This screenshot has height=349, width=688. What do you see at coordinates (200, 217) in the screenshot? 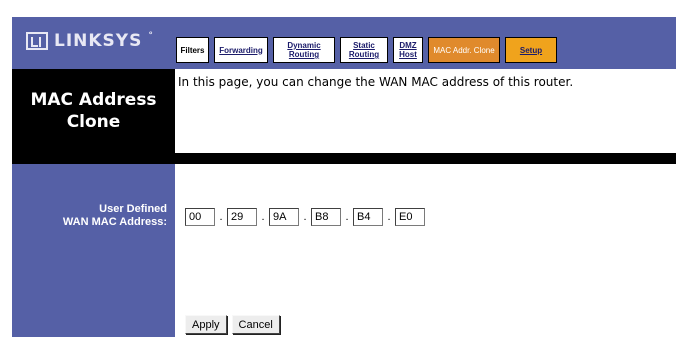
I see `mac-octet-1-input` at bounding box center [200, 217].